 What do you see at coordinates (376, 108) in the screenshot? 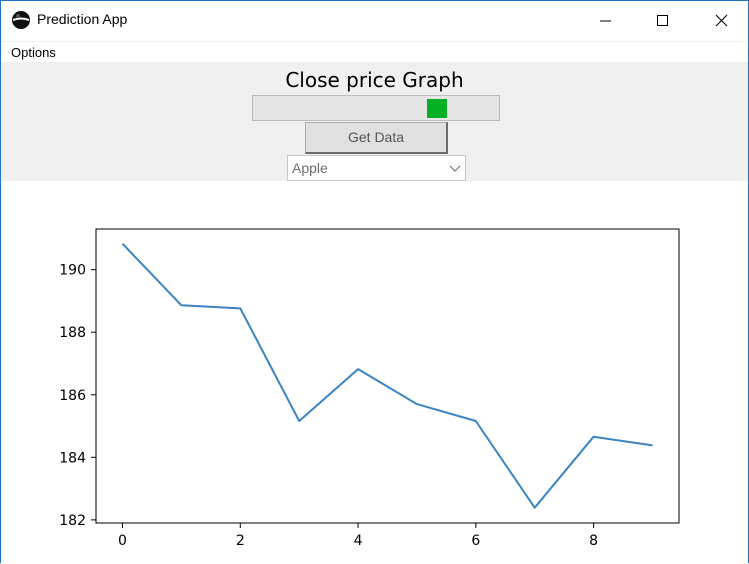
I see `progress-bar` at bounding box center [376, 108].